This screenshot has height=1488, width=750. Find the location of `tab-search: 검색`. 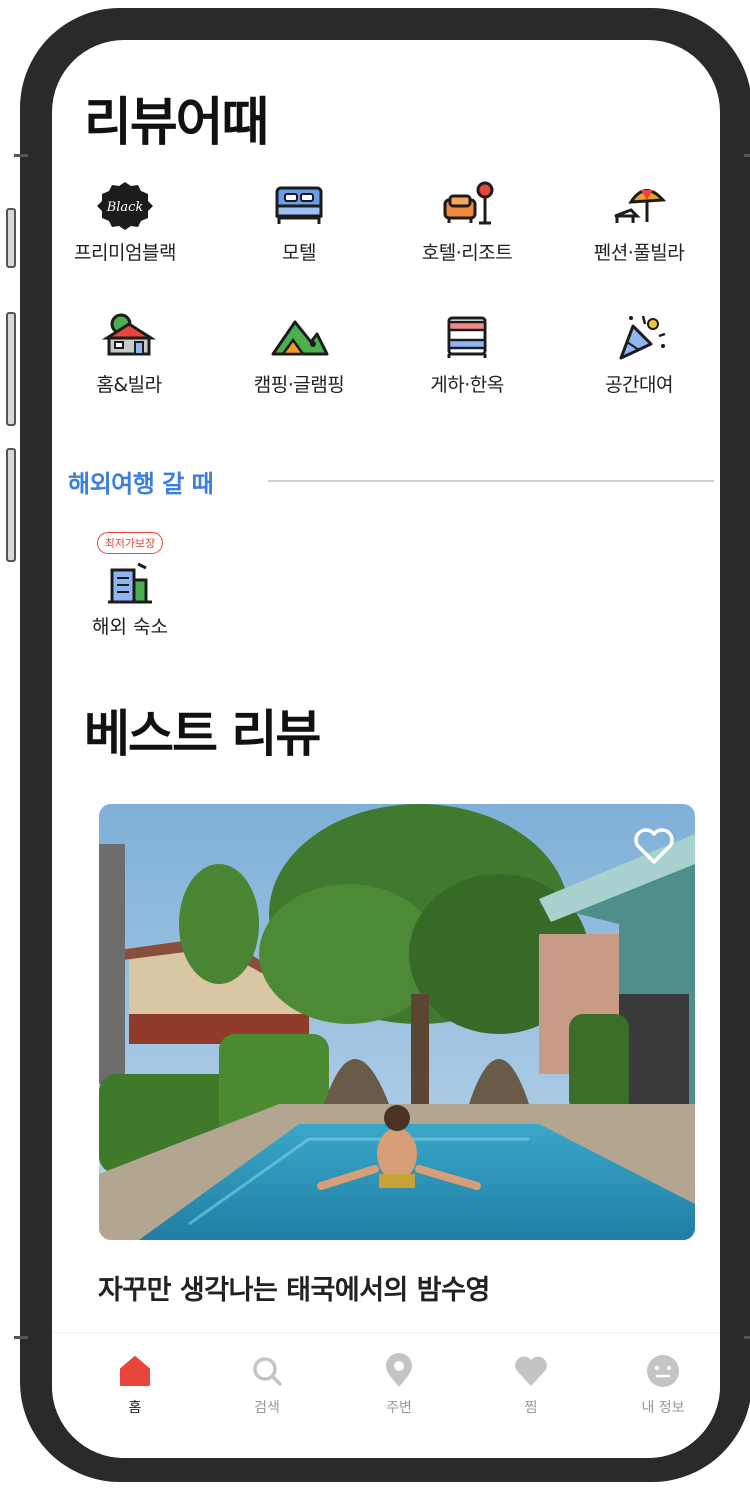

tab-search: 검색 is located at coordinates (267, 1385).